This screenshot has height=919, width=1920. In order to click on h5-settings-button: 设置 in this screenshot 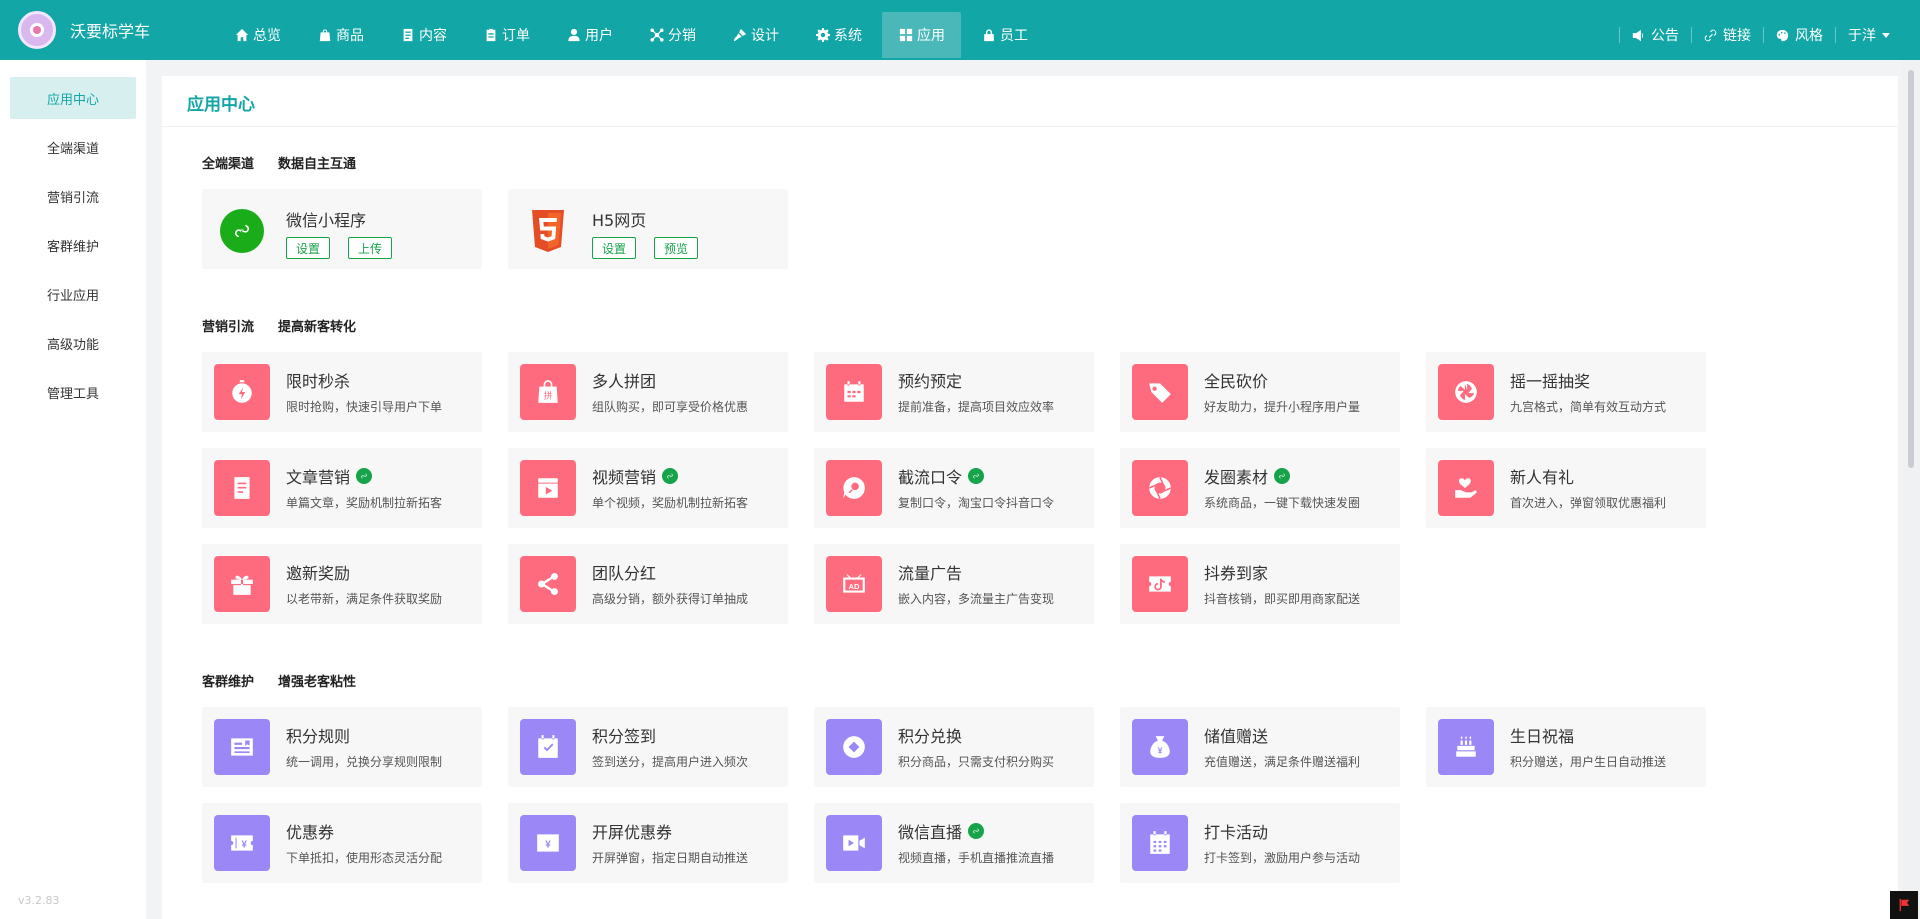, I will do `click(614, 248)`.